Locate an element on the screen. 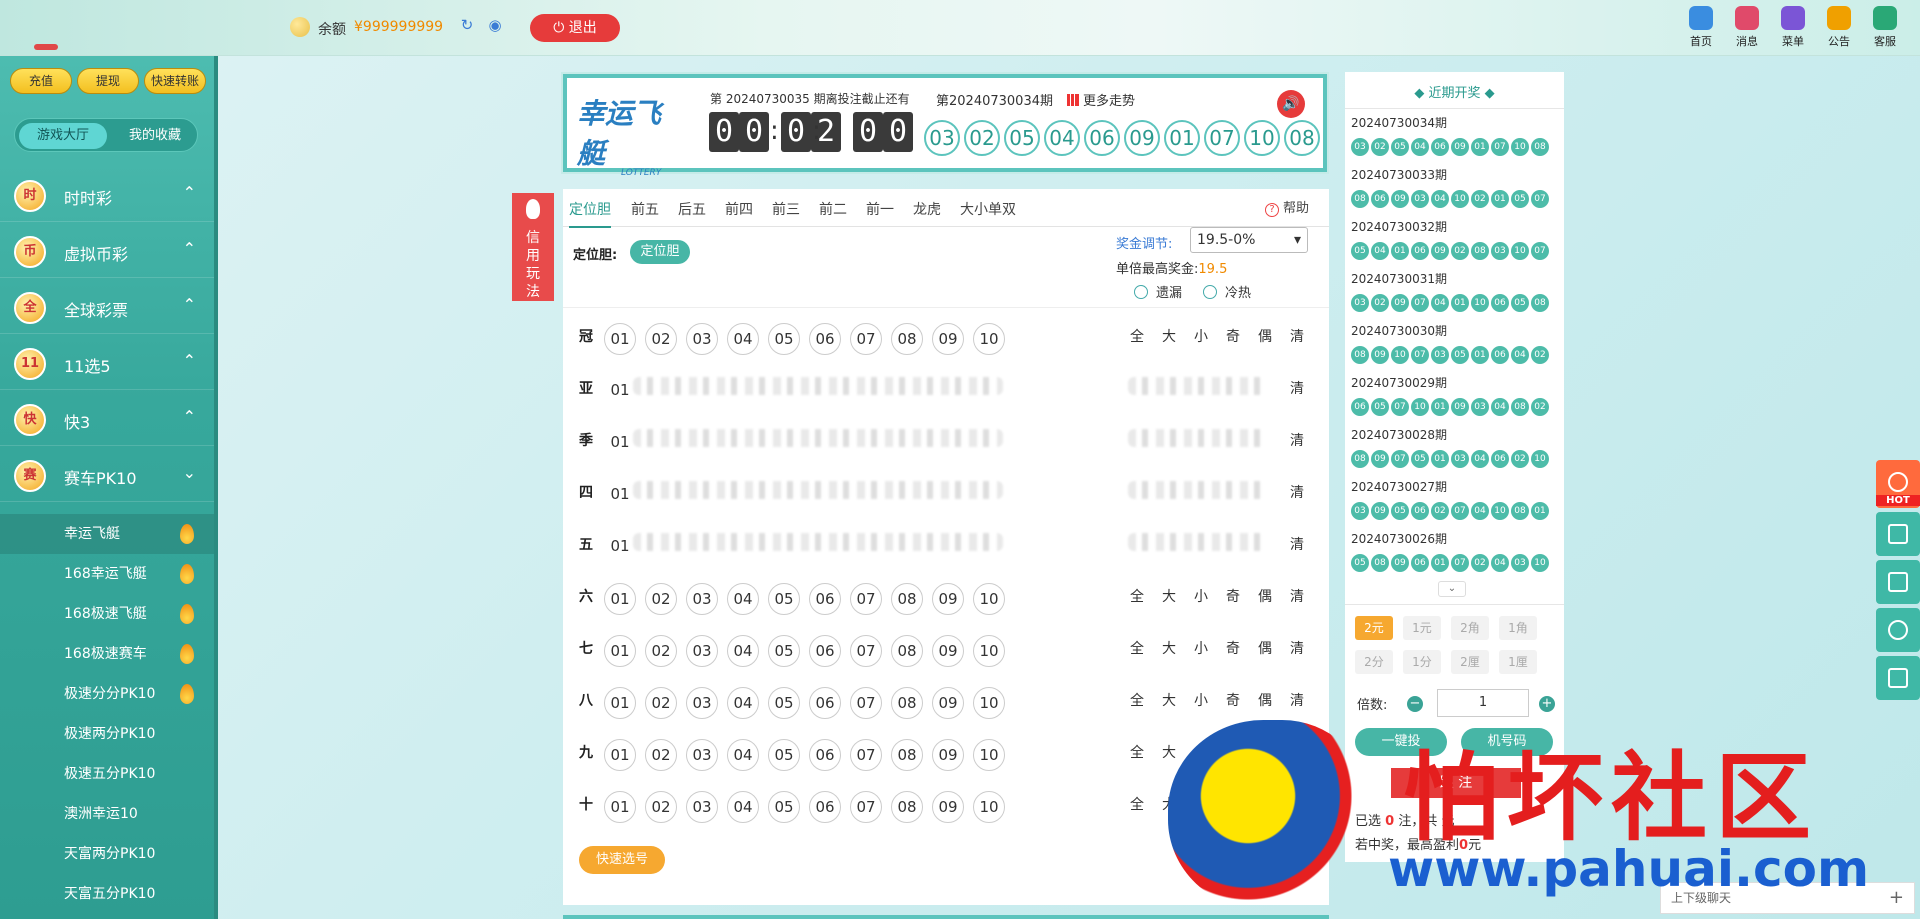  sidebar-item: 澳洲幸运10 is located at coordinates (109, 814).